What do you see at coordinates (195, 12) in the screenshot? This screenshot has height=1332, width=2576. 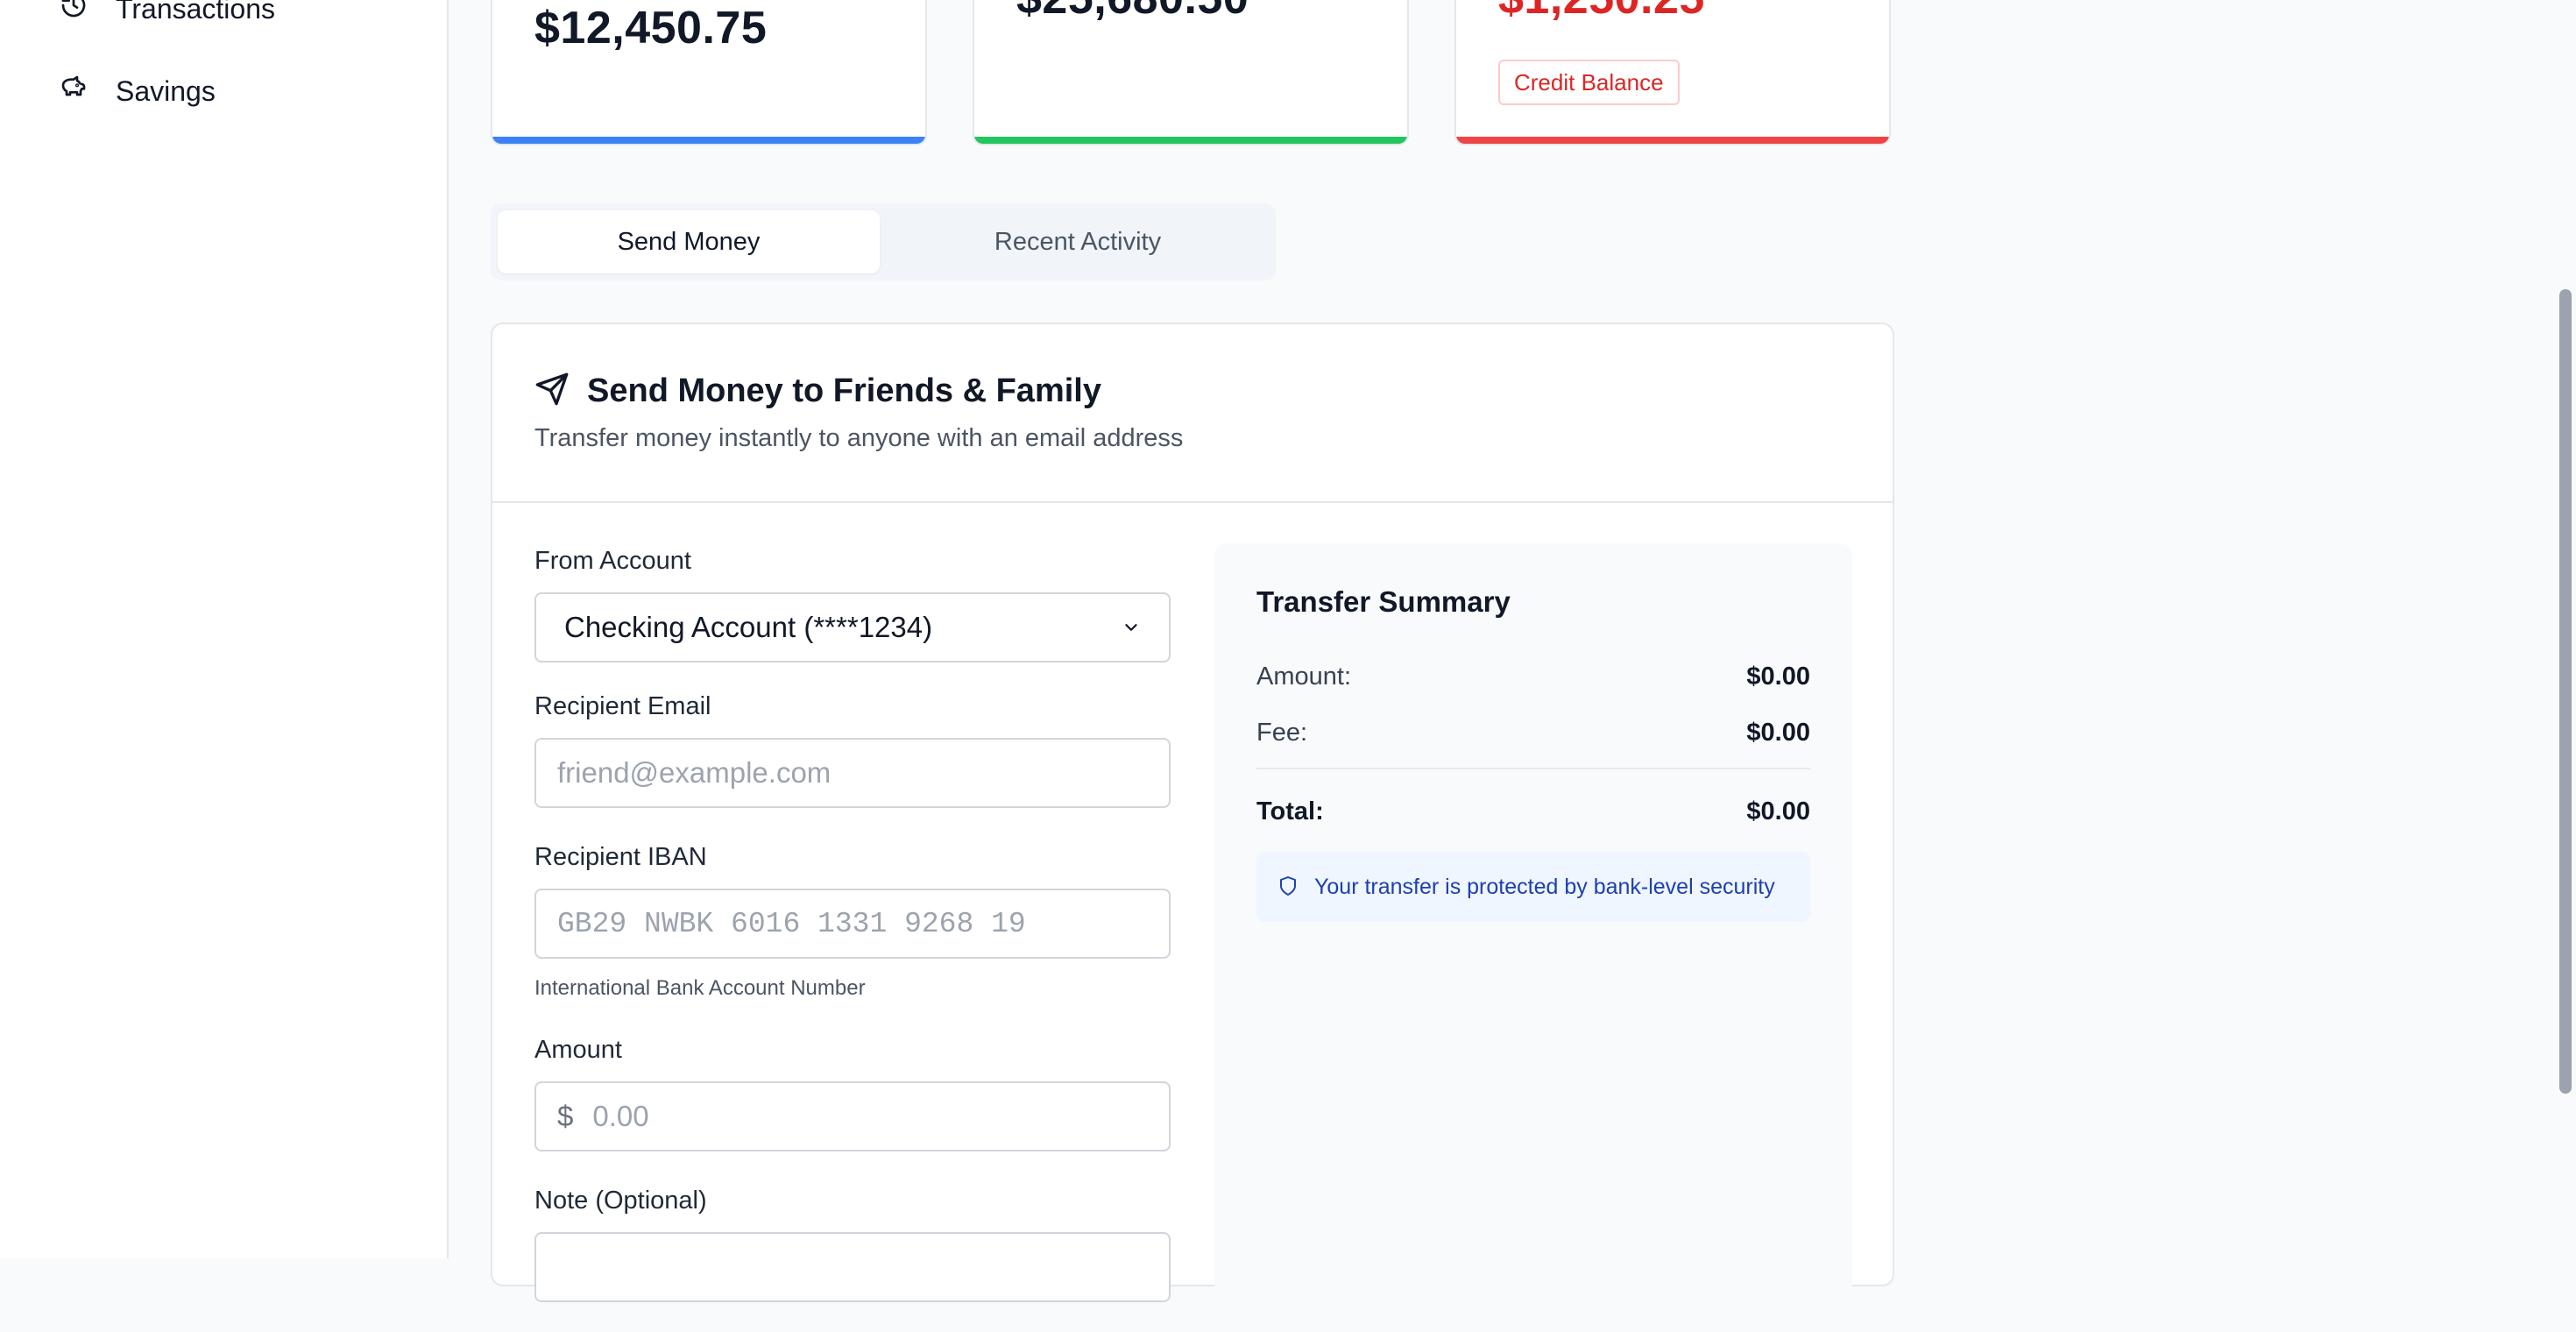 I see `sidebar-item-label: Transactions` at bounding box center [195, 12].